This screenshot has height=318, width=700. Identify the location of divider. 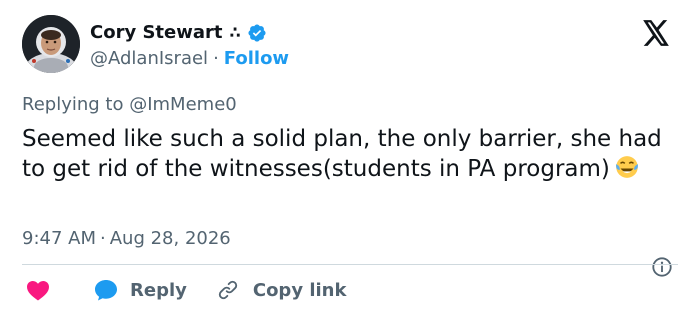
(350, 264).